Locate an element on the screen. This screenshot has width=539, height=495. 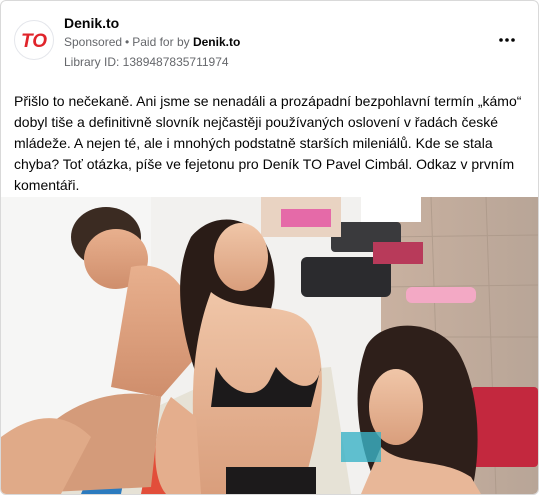
denik-to-logo-icon: TO is located at coordinates (34, 41).